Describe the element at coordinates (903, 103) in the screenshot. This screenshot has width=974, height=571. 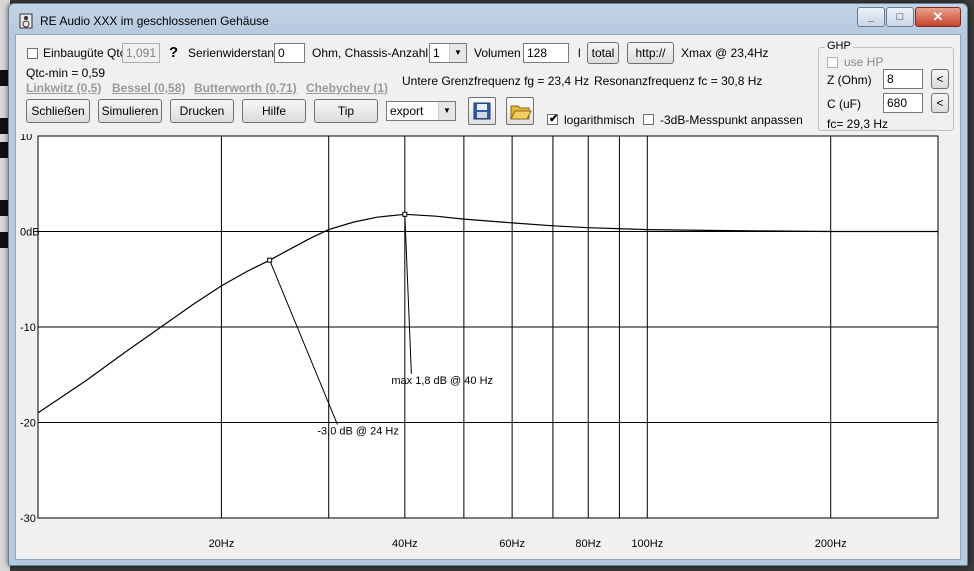
I see `c-input: 680` at that location.